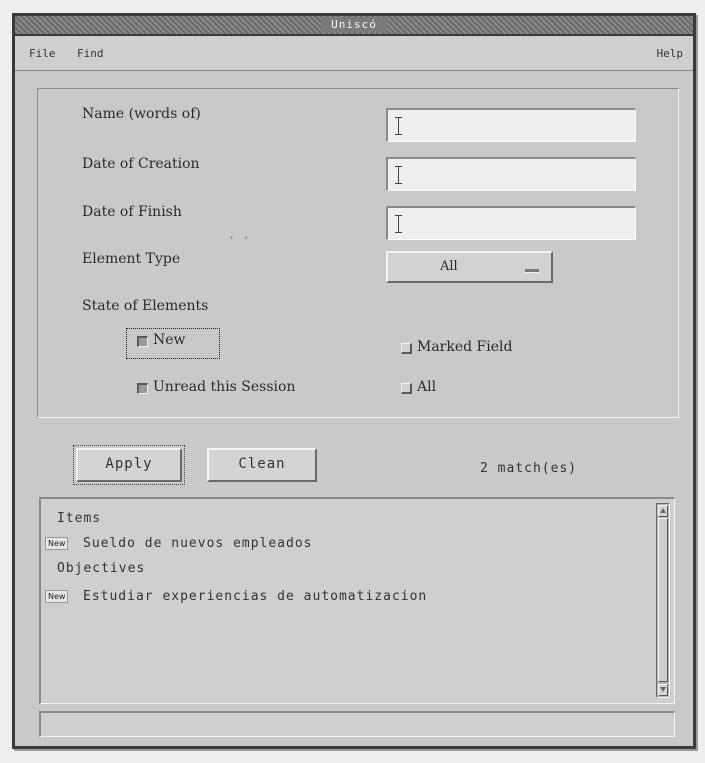  Describe the element at coordinates (262, 465) in the screenshot. I see `clean-button: Clean` at that location.